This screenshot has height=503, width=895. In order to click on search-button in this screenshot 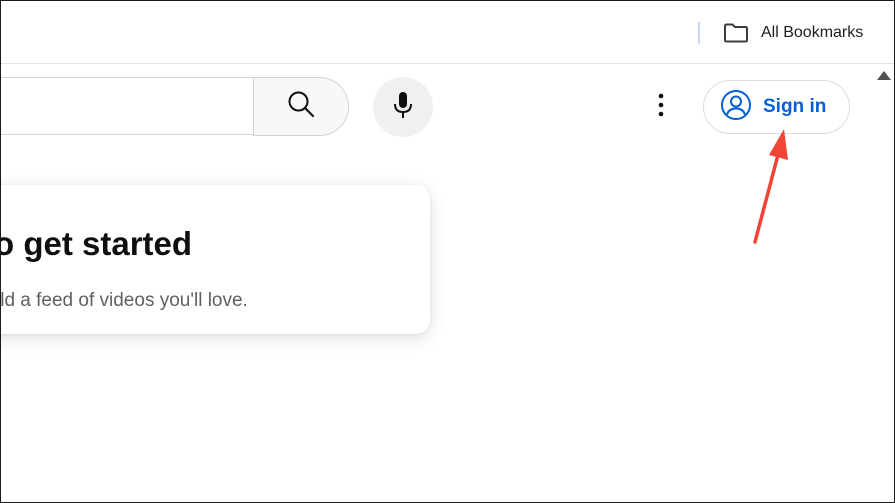, I will do `click(301, 106)`.